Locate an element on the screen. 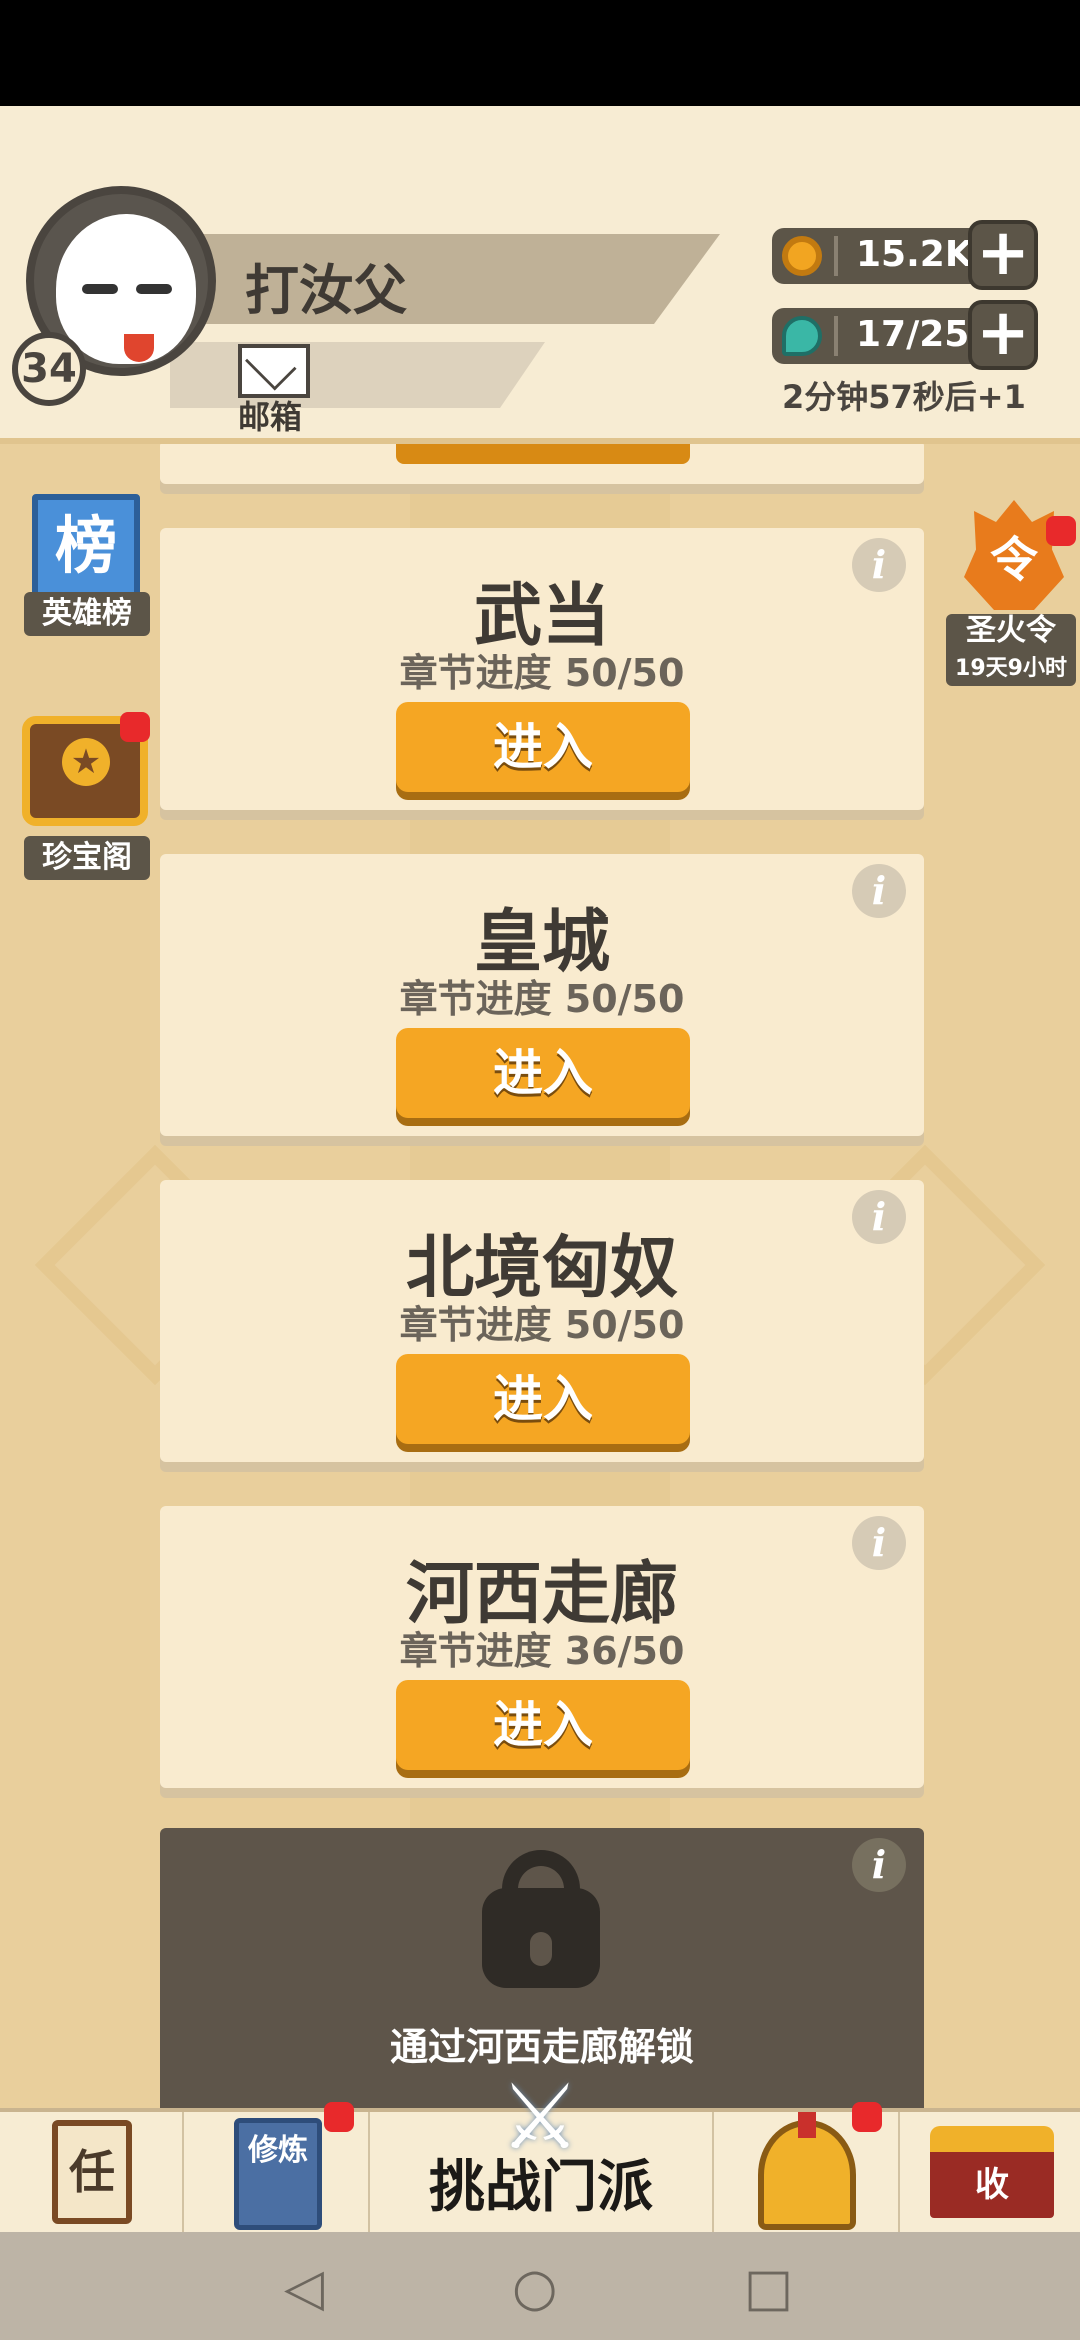 The height and width of the screenshot is (2340, 1080). system-navigation-bar: ◁ ○ □ is located at coordinates (540, 2286).